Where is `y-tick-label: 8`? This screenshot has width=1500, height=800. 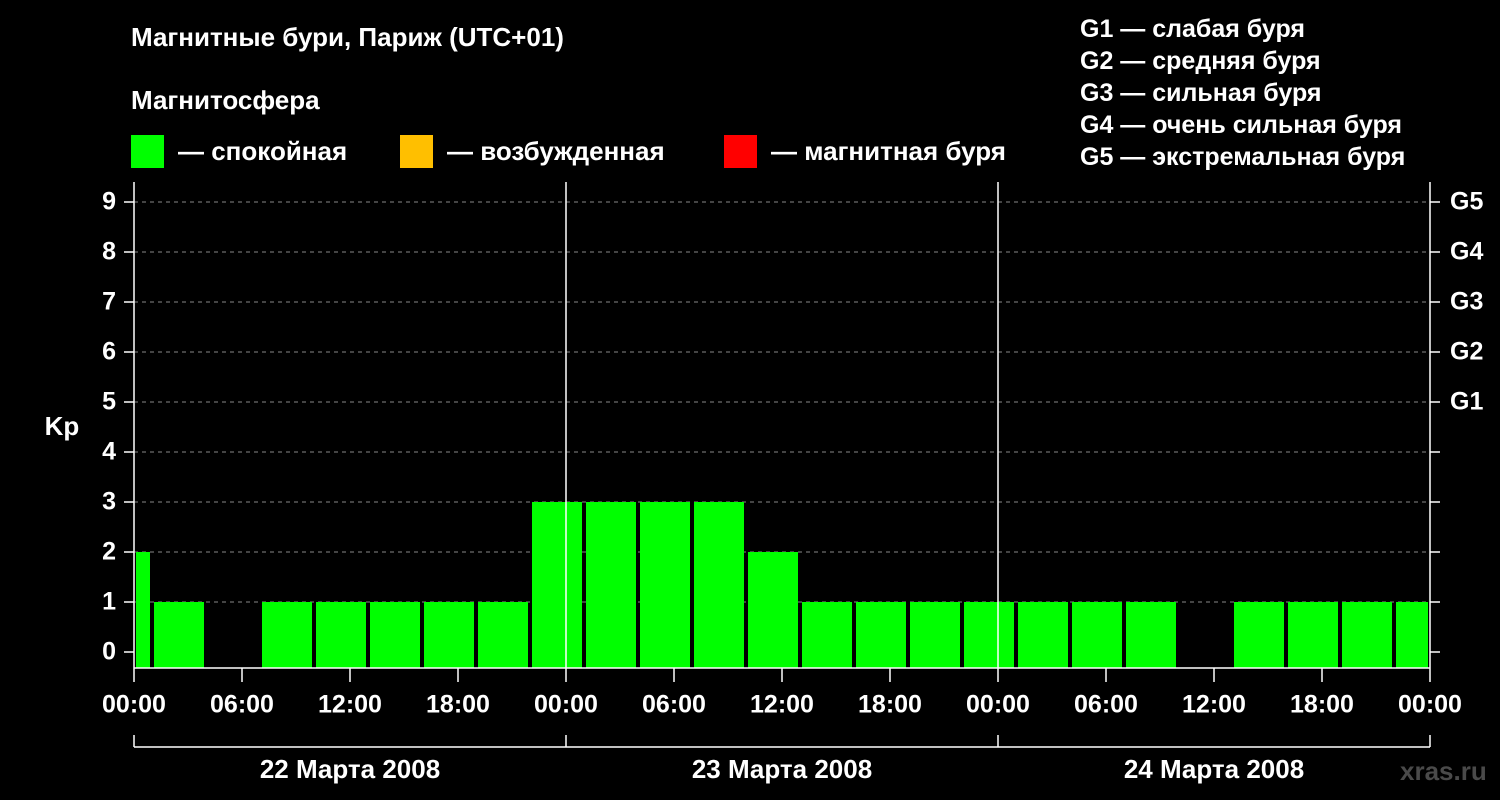 y-tick-label: 8 is located at coordinates (109, 252).